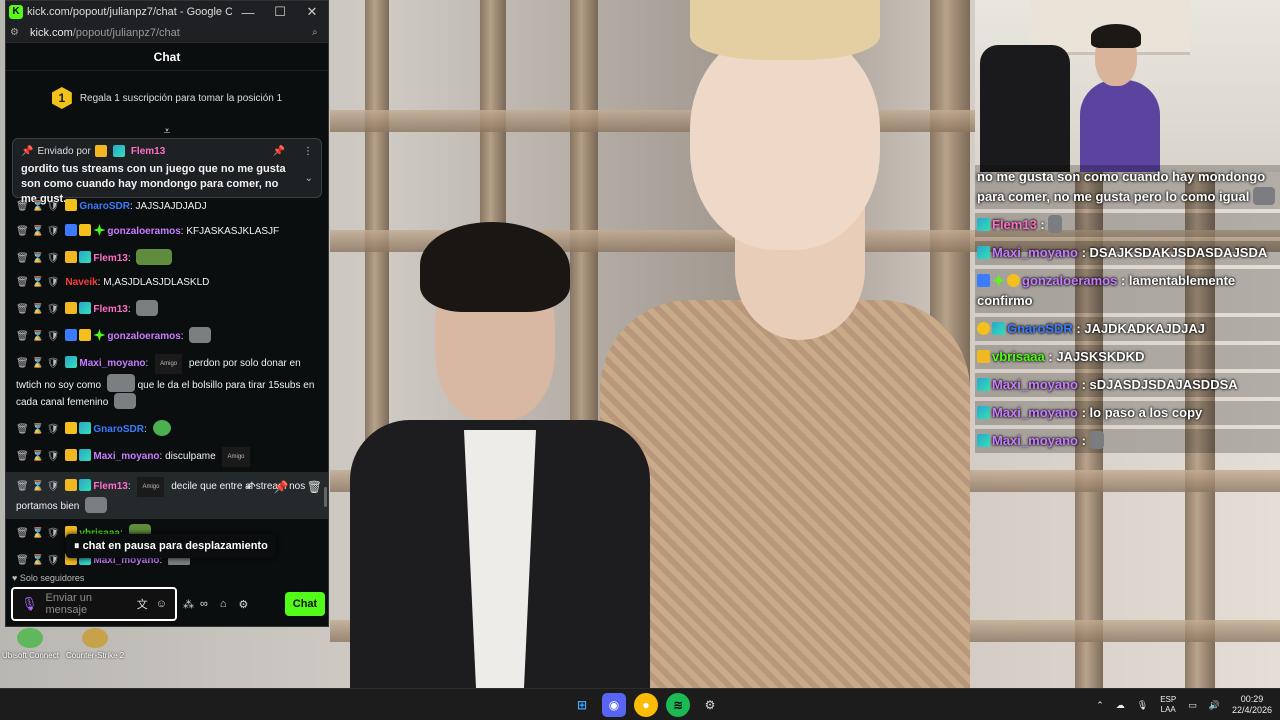 This screenshot has width=1280, height=720. Describe the element at coordinates (614, 705) in the screenshot. I see `discord-icon: ◉` at that location.